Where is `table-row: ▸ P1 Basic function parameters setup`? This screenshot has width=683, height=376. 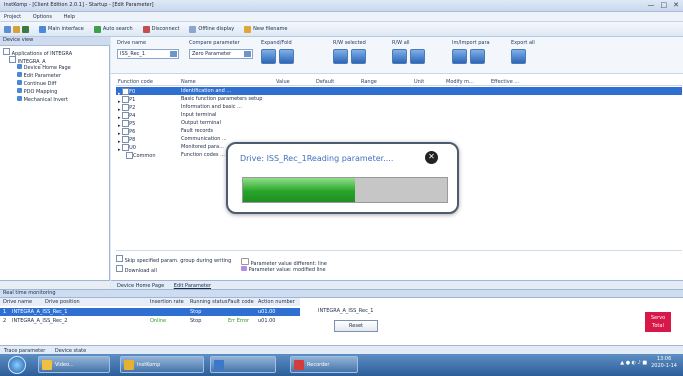
table-row: ▸ P1 Basic function parameters setup is located at coordinates (399, 100).